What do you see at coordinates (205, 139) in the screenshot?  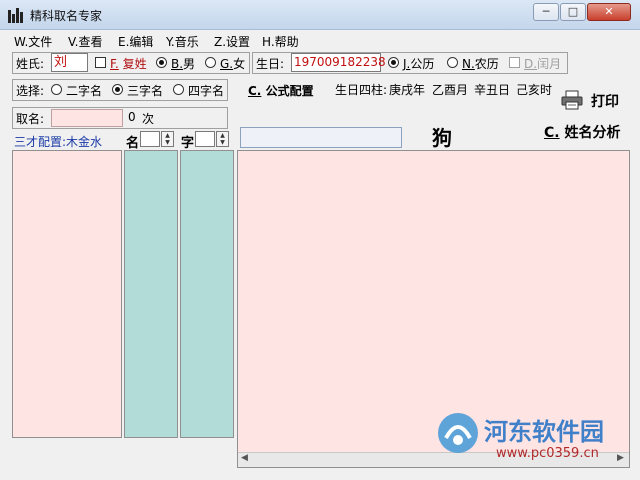 I see `zi-input` at bounding box center [205, 139].